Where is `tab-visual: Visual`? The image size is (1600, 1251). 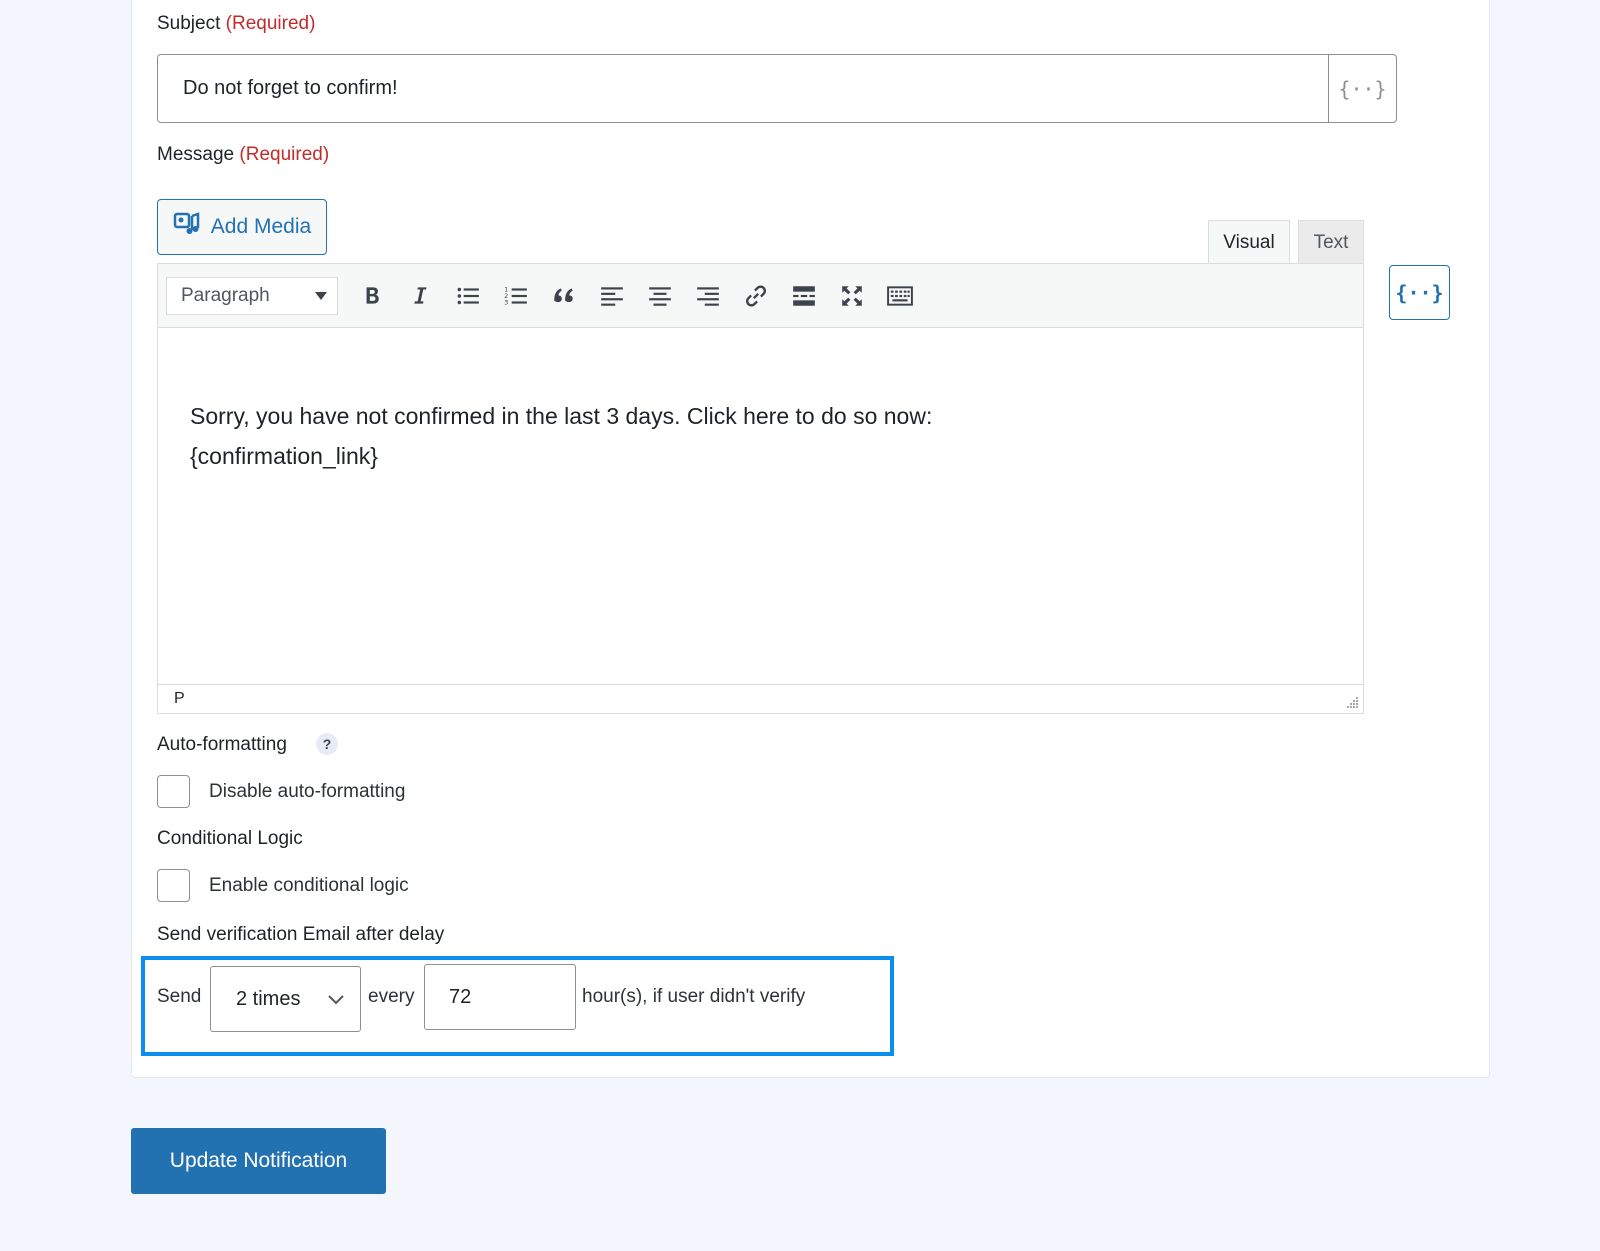
tab-visual: Visual is located at coordinates (1249, 242).